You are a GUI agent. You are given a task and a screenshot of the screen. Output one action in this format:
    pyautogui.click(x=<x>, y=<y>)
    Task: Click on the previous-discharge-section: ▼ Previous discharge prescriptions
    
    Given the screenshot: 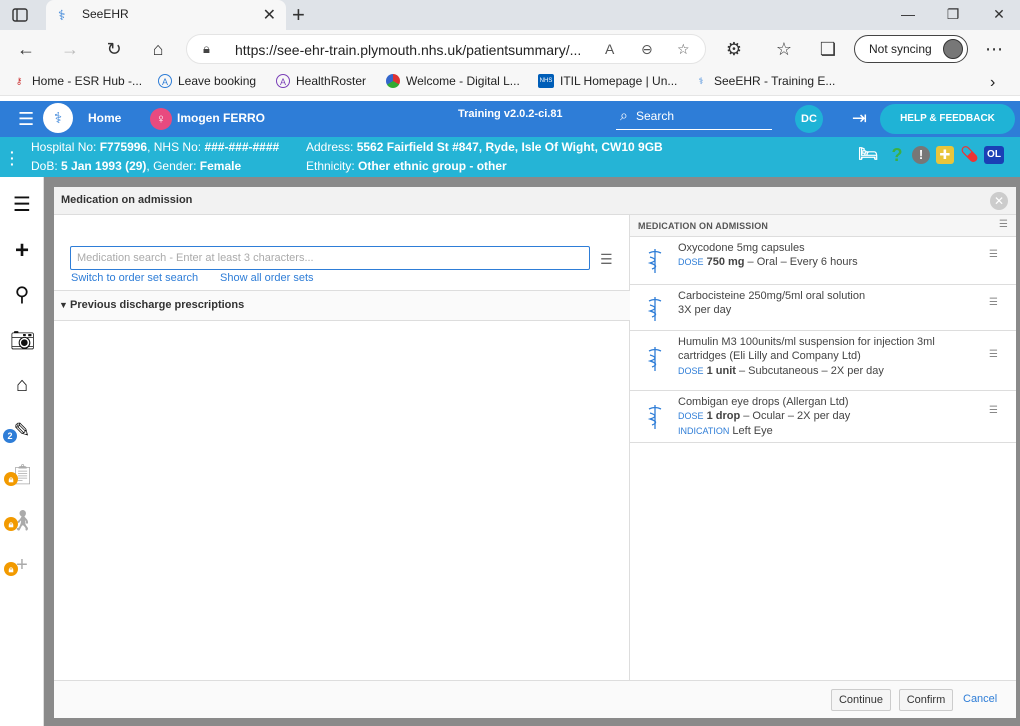 What is the action you would take?
    pyautogui.click(x=342, y=305)
    